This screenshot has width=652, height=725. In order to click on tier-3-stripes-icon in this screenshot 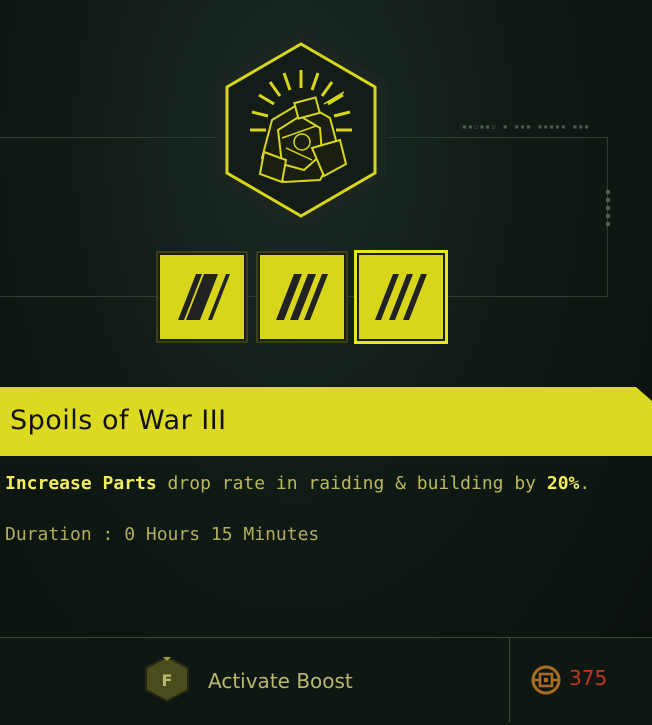, I will do `click(401, 297)`.